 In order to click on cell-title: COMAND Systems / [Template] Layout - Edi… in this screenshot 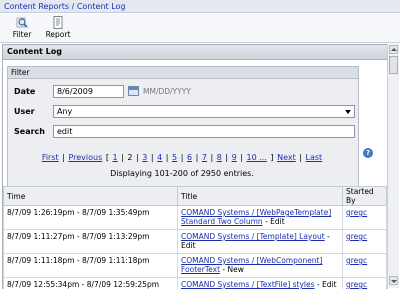, I will do `click(260, 242)`.